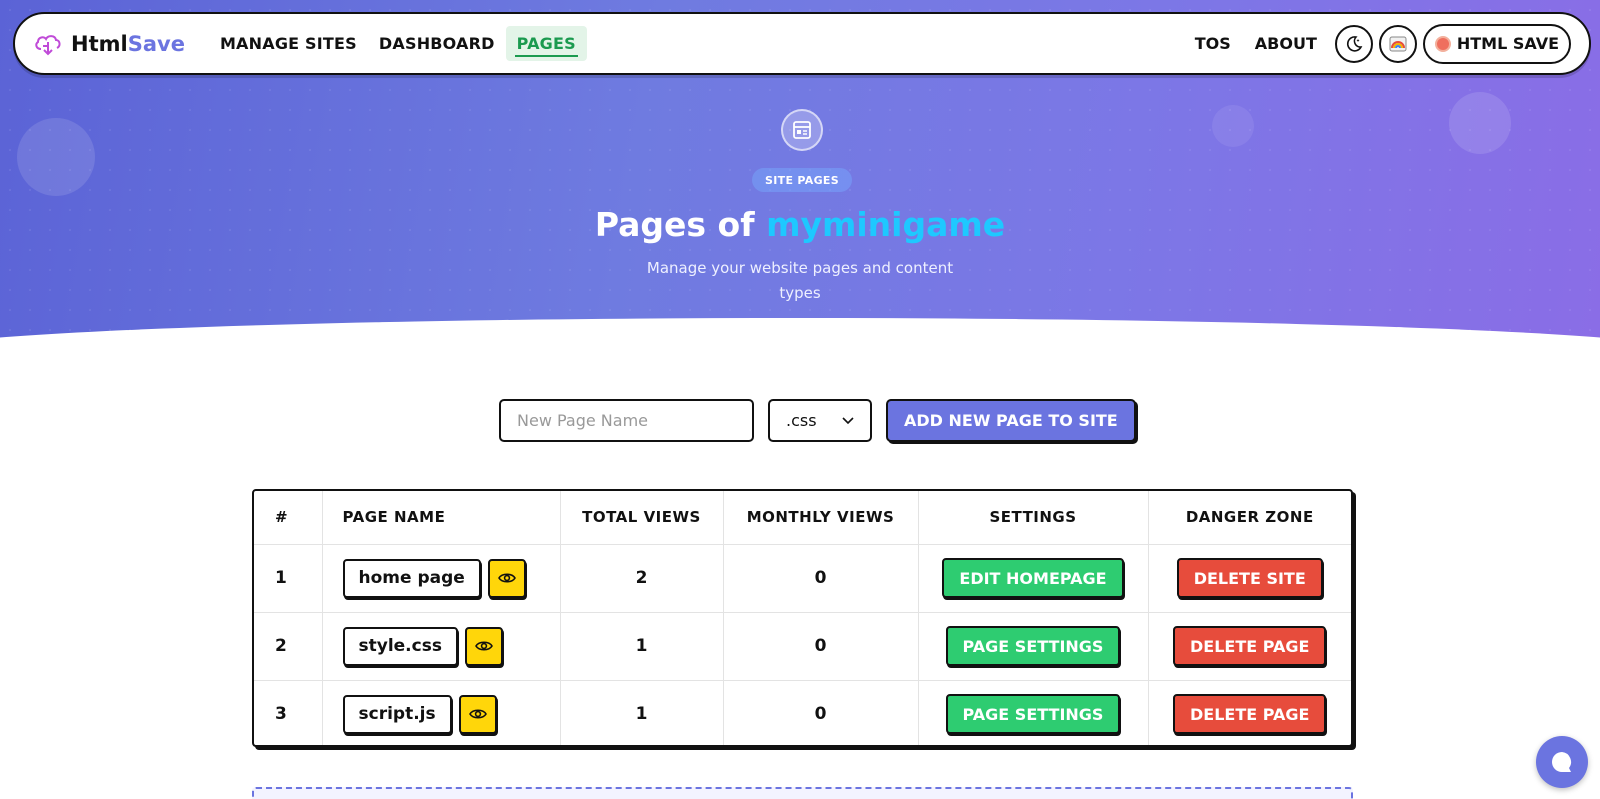 This screenshot has width=1600, height=799. I want to click on page-type-select: .css, so click(820, 420).